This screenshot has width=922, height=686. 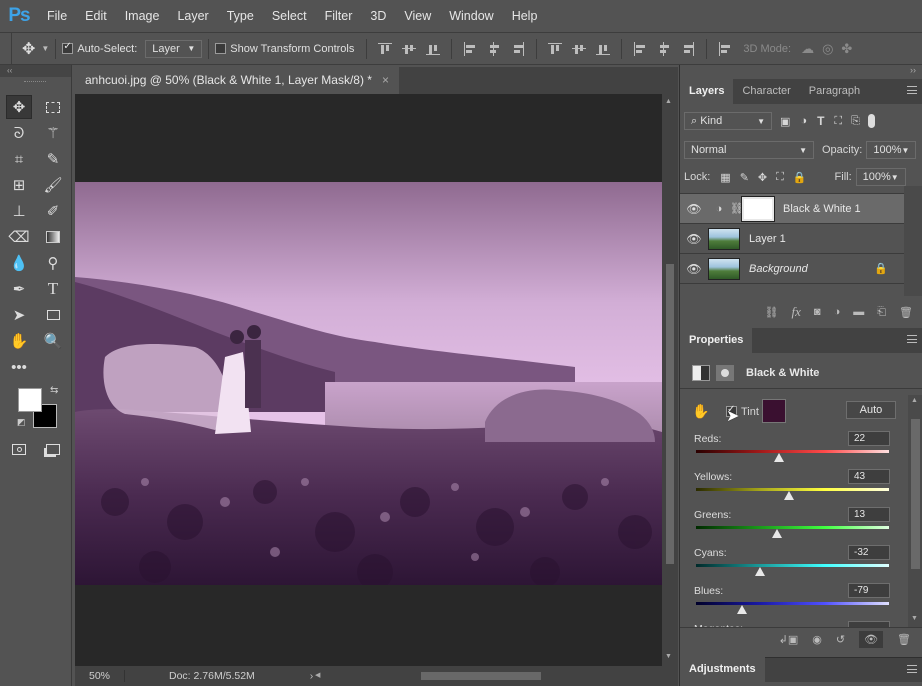 What do you see at coordinates (19, 367) in the screenshot?
I see `more-tools-icon: •••` at bounding box center [19, 367].